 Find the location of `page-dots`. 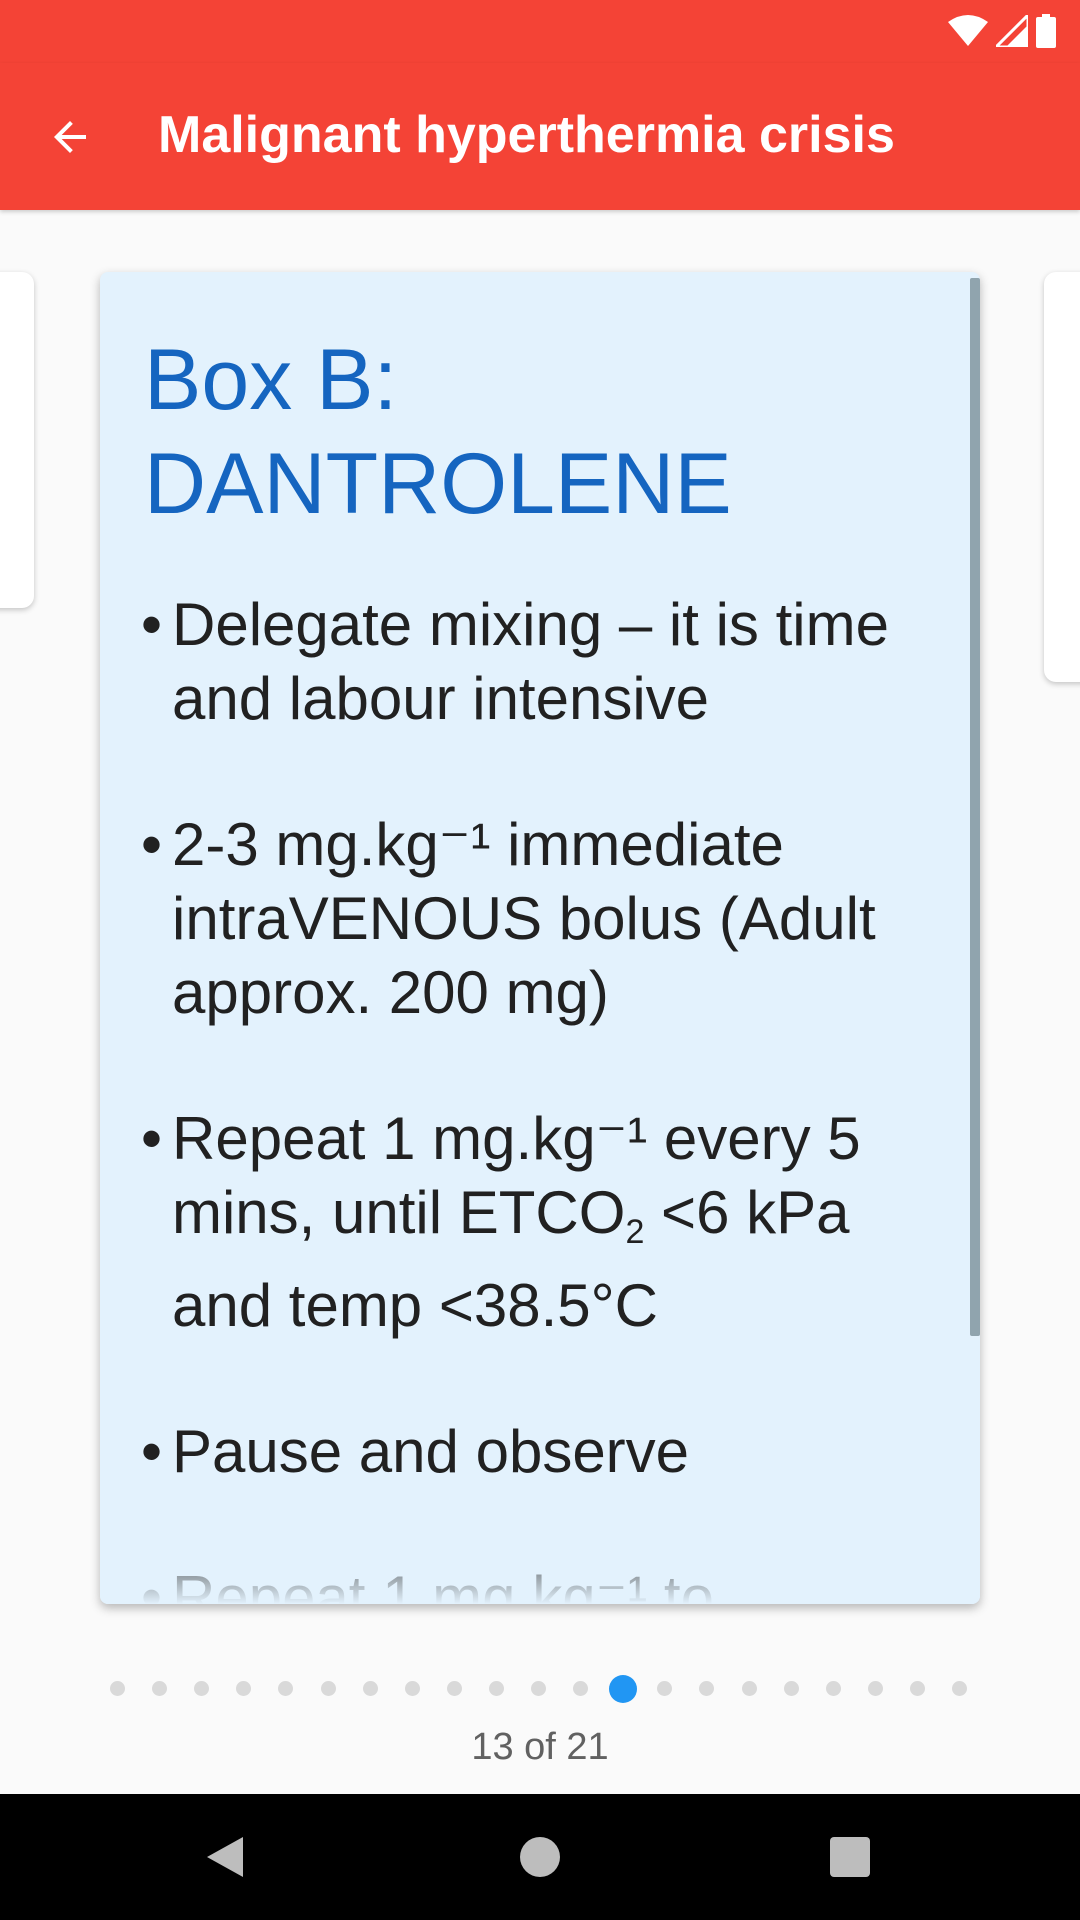

page-dots is located at coordinates (540, 1689).